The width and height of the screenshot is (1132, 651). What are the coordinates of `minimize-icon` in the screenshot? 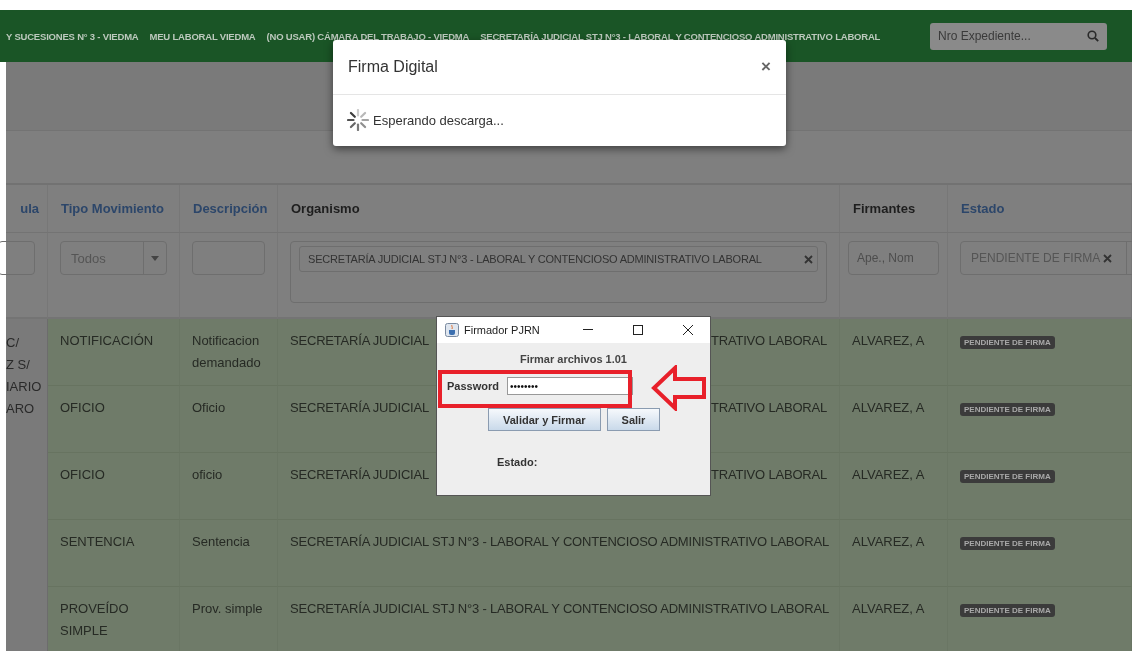 It's located at (587, 330).